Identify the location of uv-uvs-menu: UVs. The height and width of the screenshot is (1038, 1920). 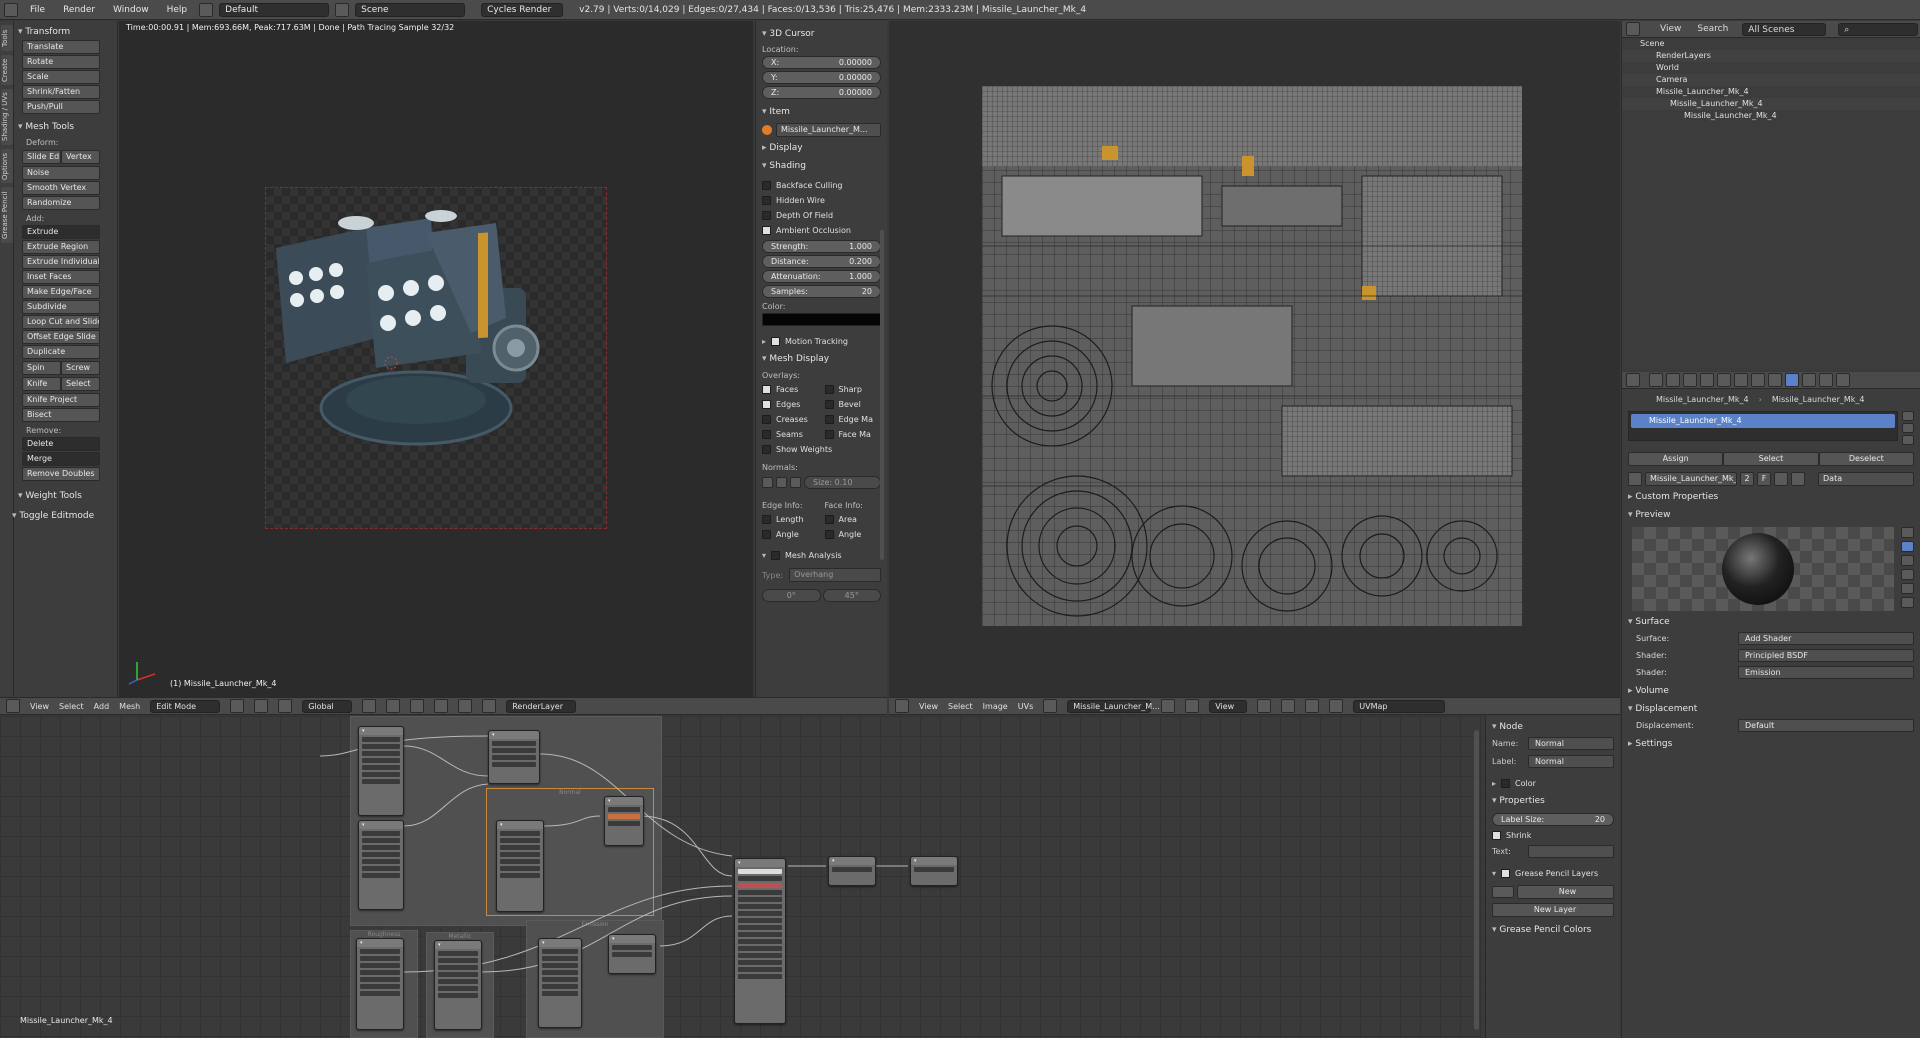
(1026, 706).